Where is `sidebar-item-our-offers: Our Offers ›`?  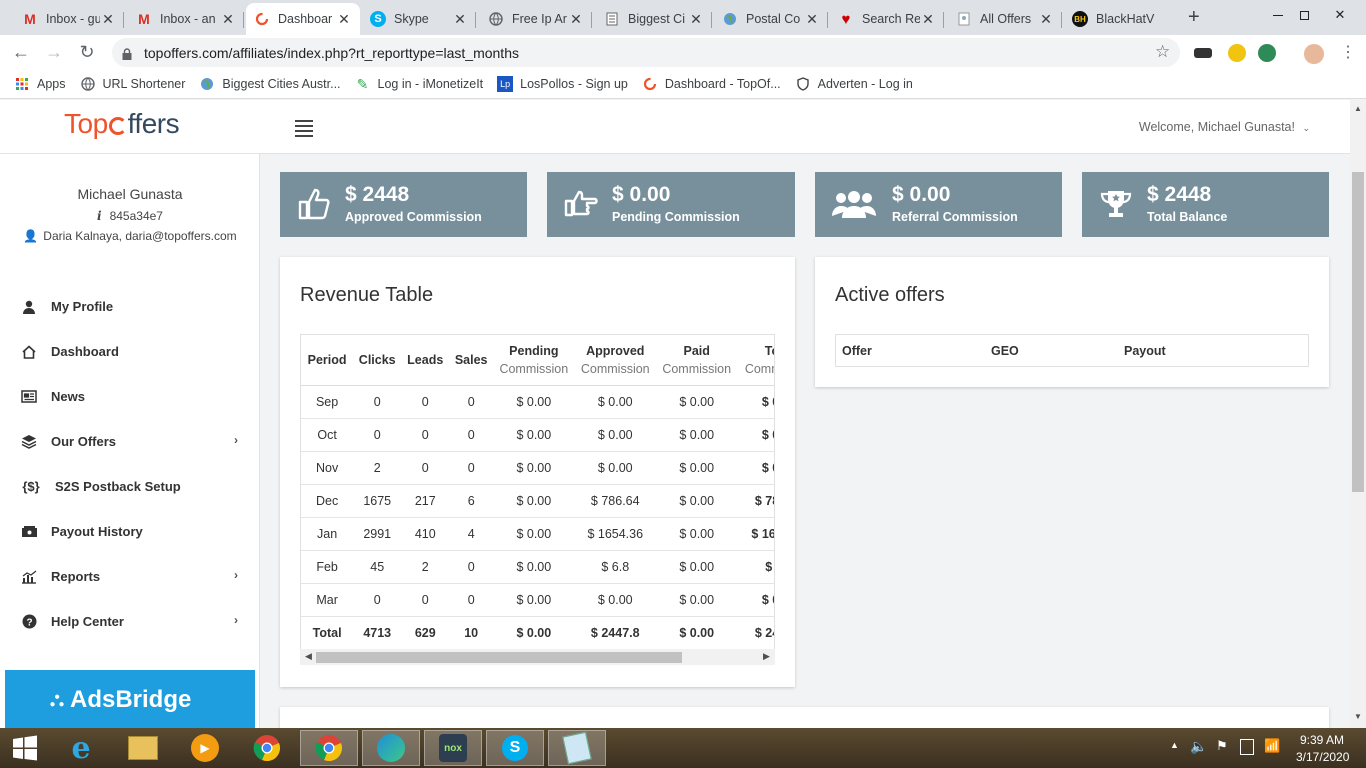 sidebar-item-our-offers: Our Offers › is located at coordinates (130, 441).